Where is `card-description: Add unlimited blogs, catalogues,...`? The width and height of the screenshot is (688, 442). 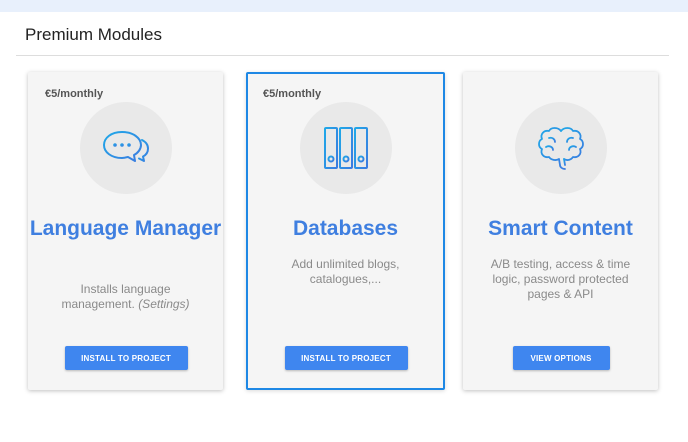 card-description: Add unlimited blogs, catalogues,... is located at coordinates (345, 271).